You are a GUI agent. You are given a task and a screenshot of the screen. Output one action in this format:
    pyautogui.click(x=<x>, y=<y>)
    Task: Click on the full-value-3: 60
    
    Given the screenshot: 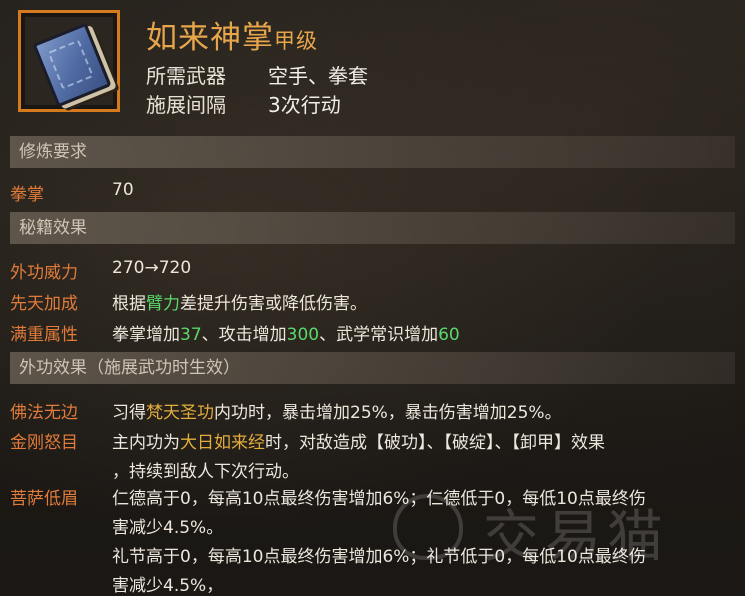 What is the action you would take?
    pyautogui.click(x=449, y=335)
    